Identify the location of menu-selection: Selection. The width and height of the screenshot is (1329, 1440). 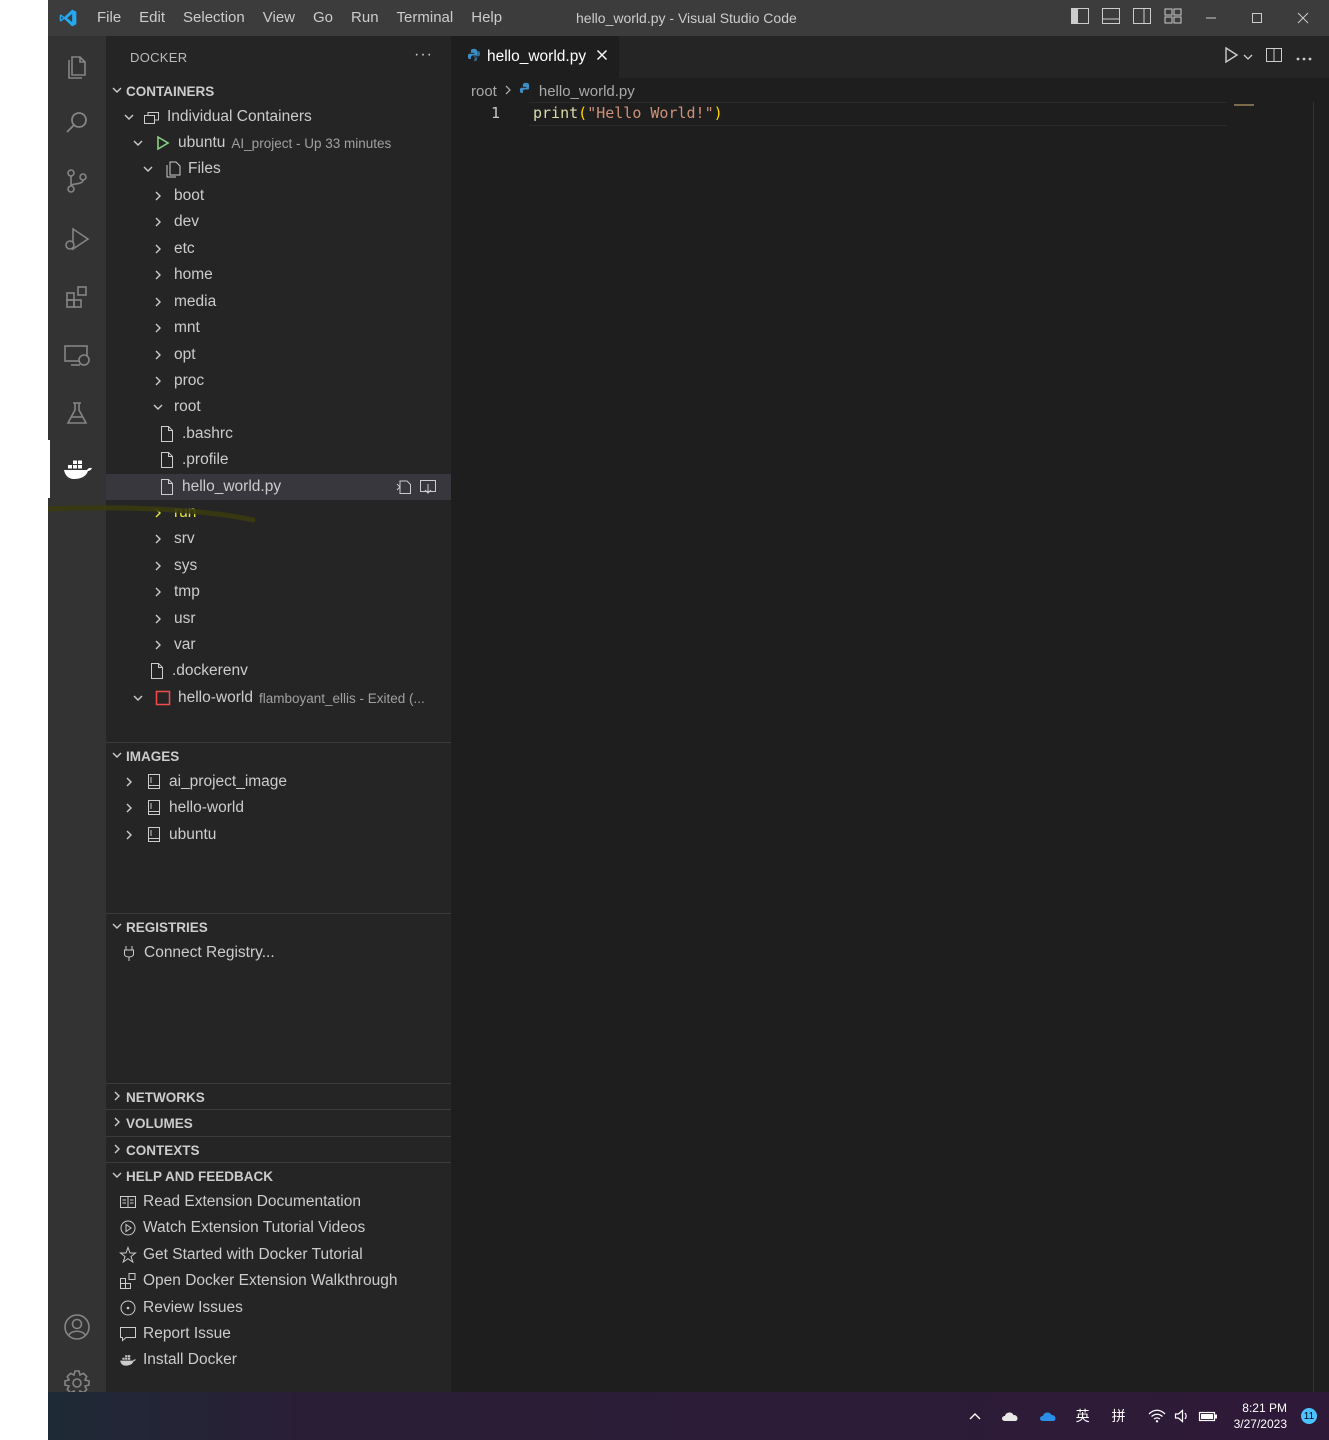
(214, 18).